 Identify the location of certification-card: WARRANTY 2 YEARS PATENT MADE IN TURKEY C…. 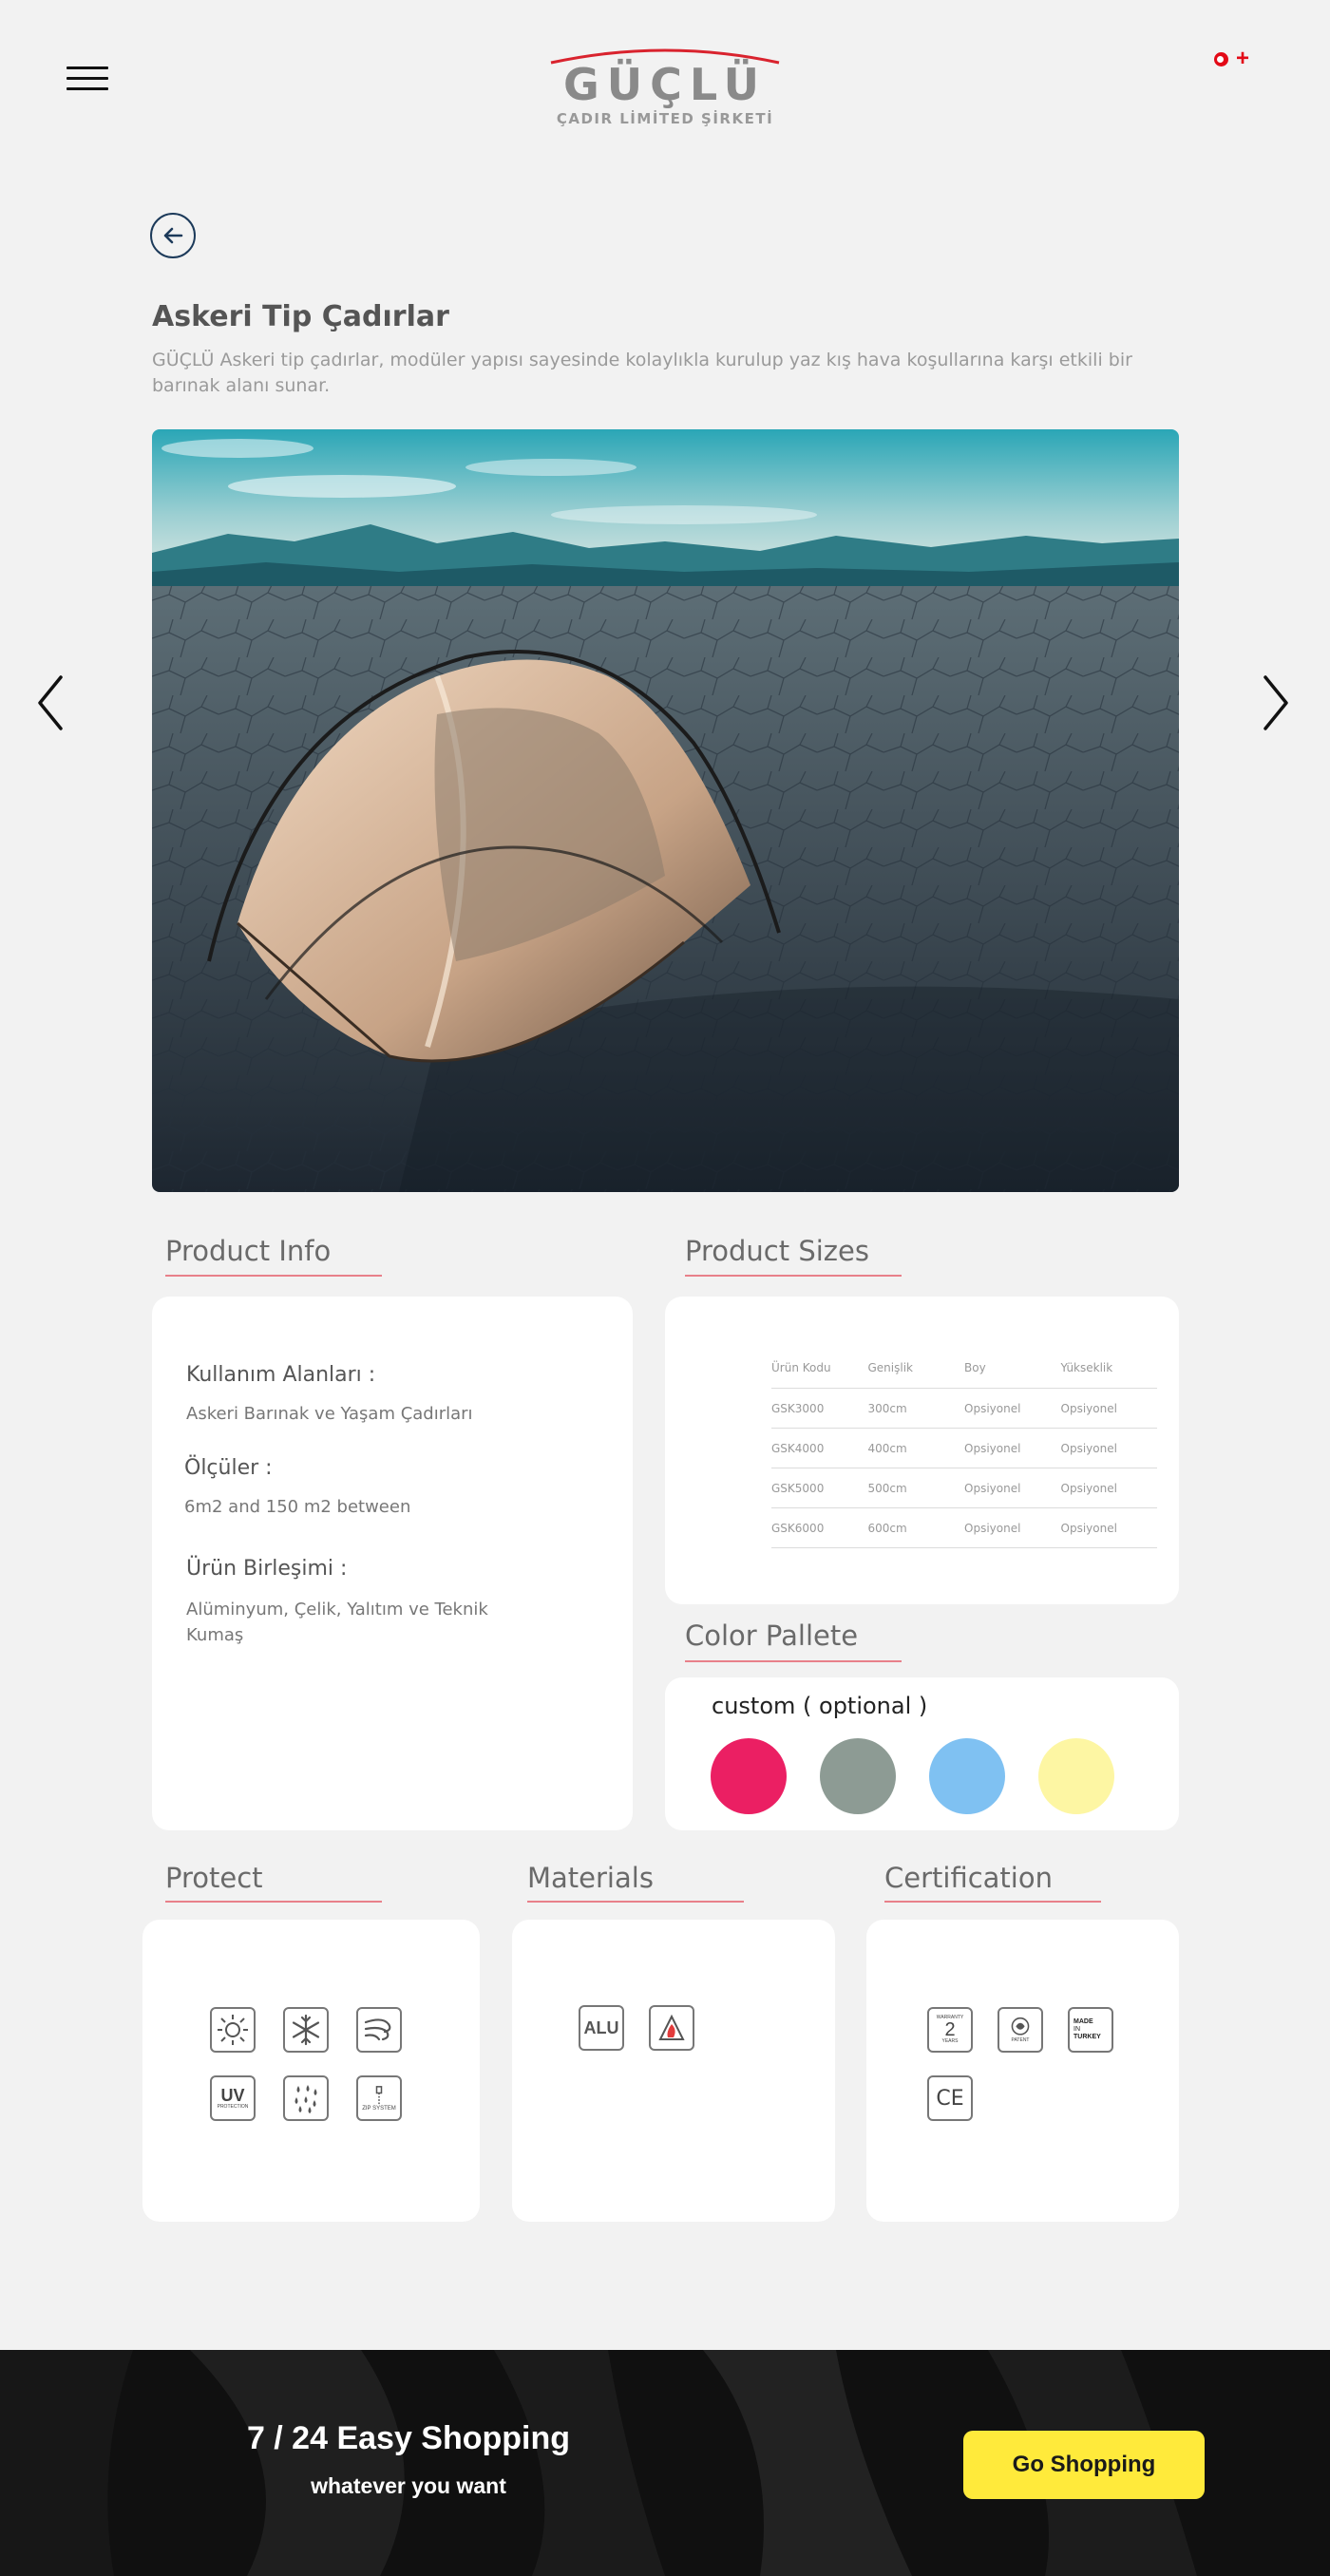
(1022, 2071).